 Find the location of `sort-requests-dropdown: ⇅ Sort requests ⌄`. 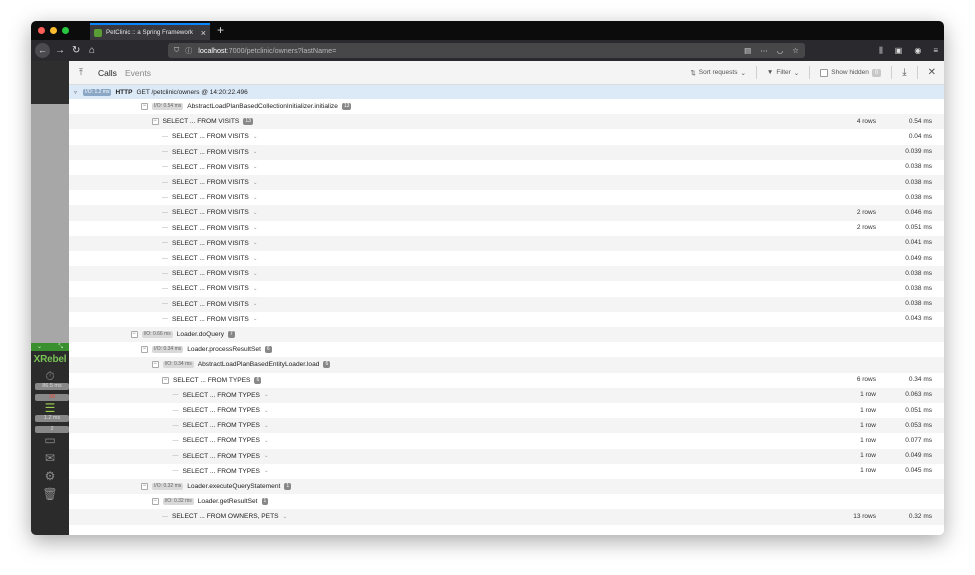

sort-requests-dropdown: ⇅ Sort requests ⌄ is located at coordinates (718, 73).